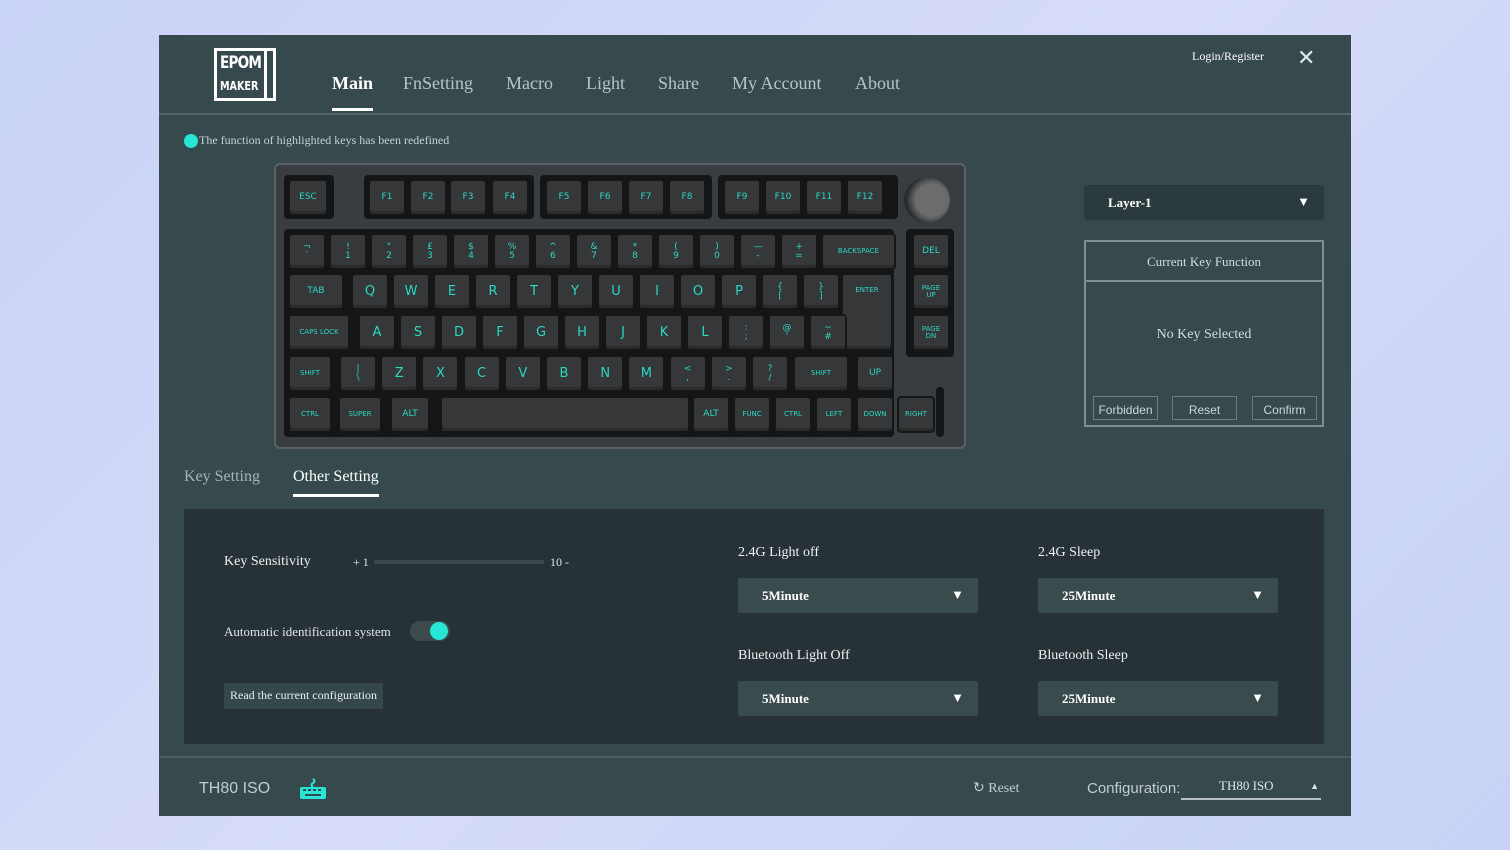  Describe the element at coordinates (452, 291) in the screenshot. I see `key-e: E` at that location.